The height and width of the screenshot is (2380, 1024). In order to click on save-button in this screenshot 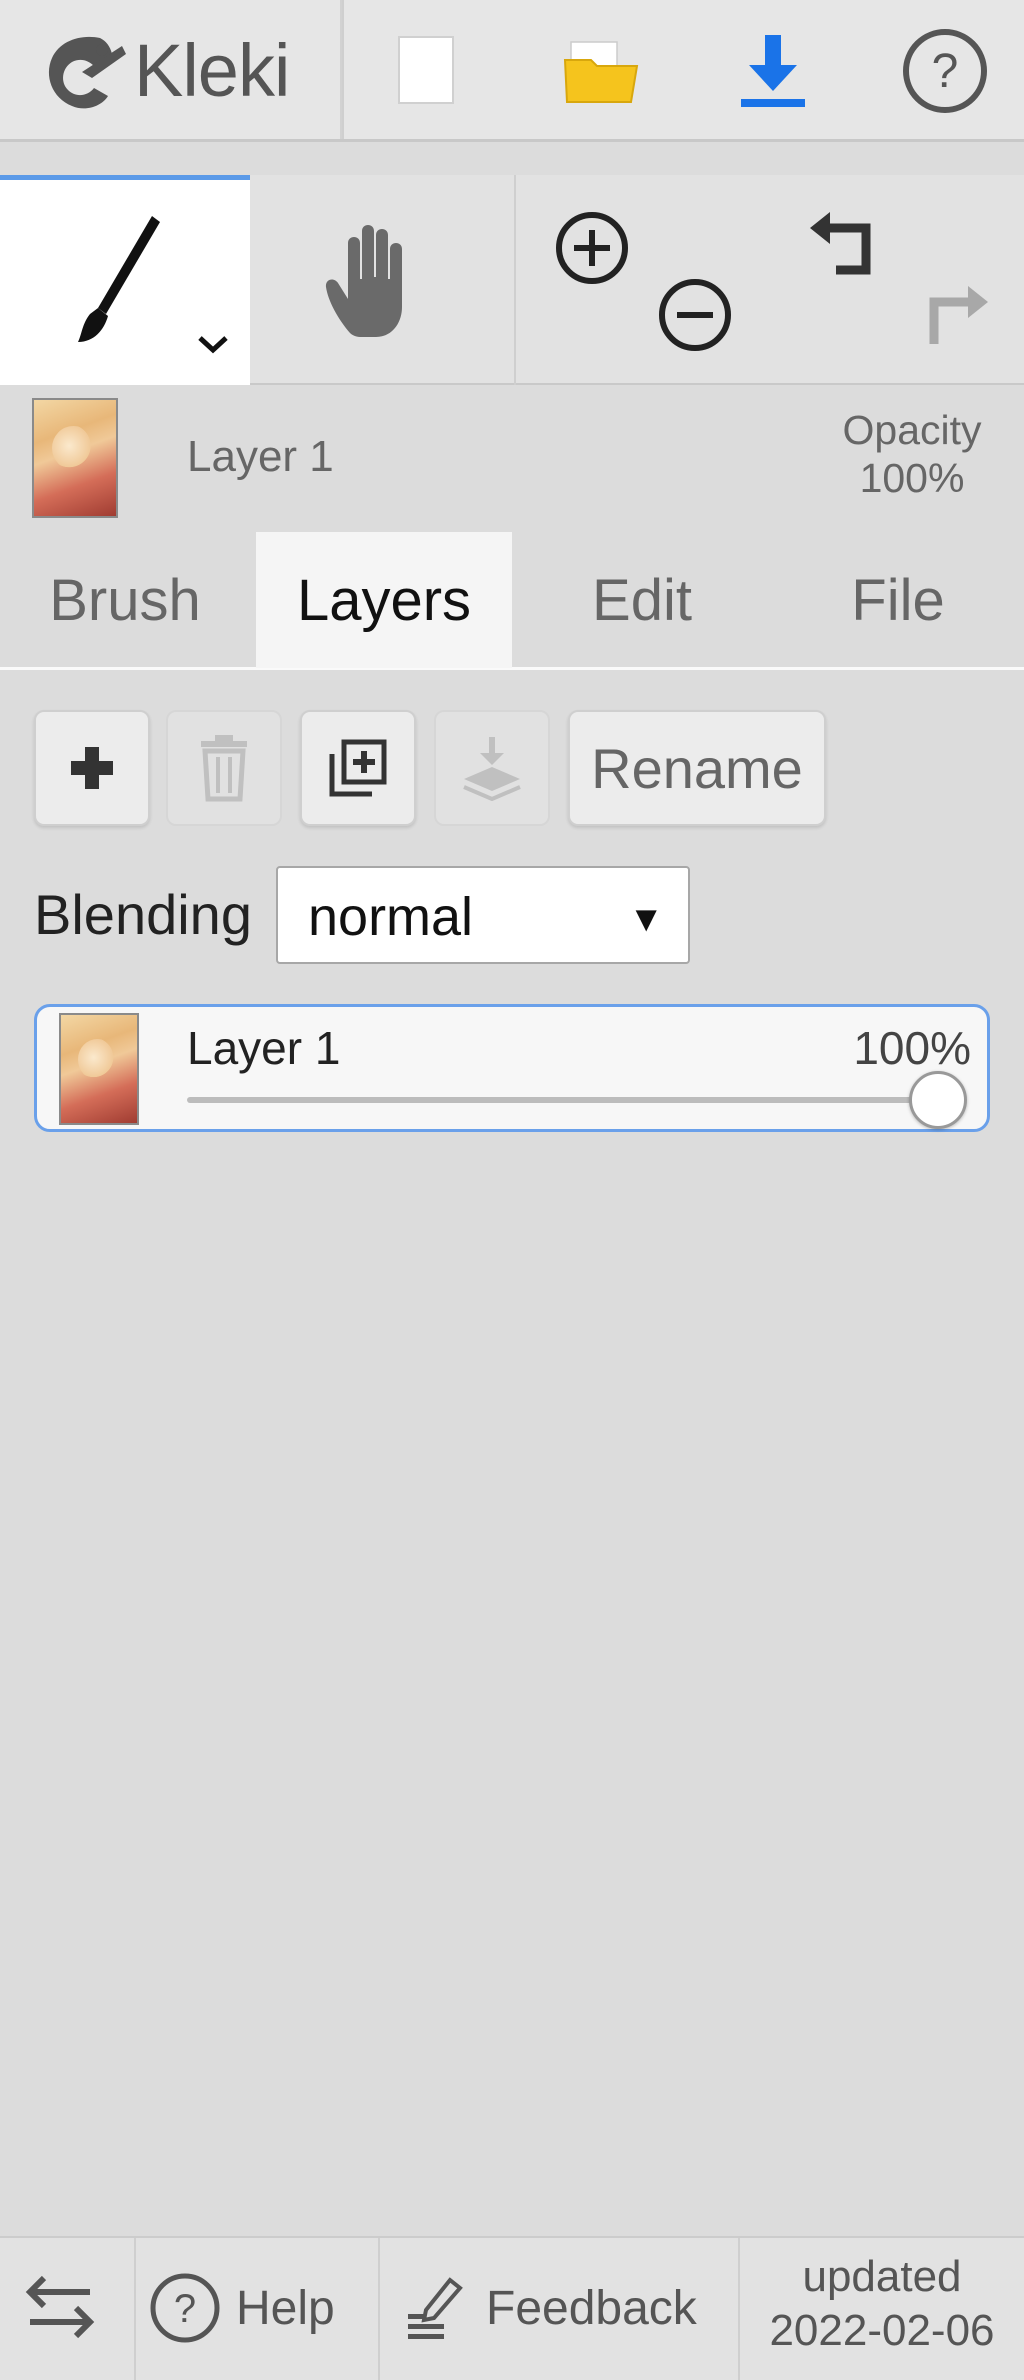, I will do `click(773, 71)`.